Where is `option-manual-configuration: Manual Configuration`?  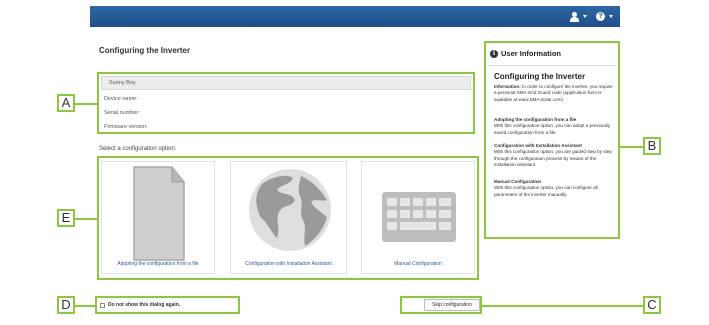
option-manual-configuration: Manual Configuration is located at coordinates (418, 217).